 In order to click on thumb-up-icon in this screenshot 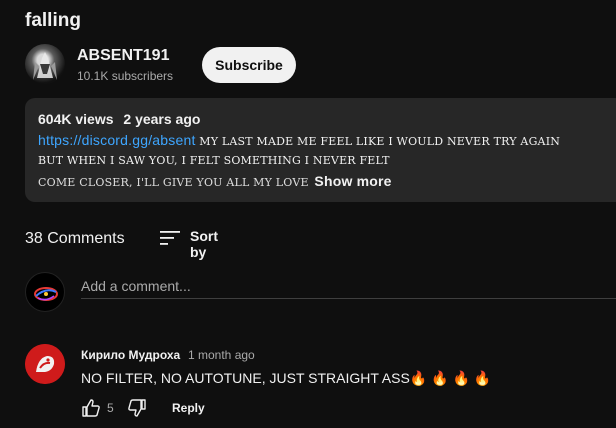, I will do `click(91, 408)`.